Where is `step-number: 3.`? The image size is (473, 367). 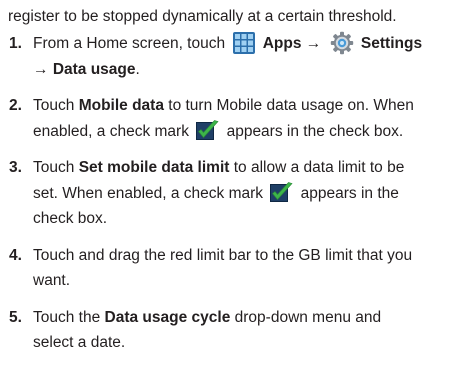
step-number: 3. is located at coordinates (15, 167).